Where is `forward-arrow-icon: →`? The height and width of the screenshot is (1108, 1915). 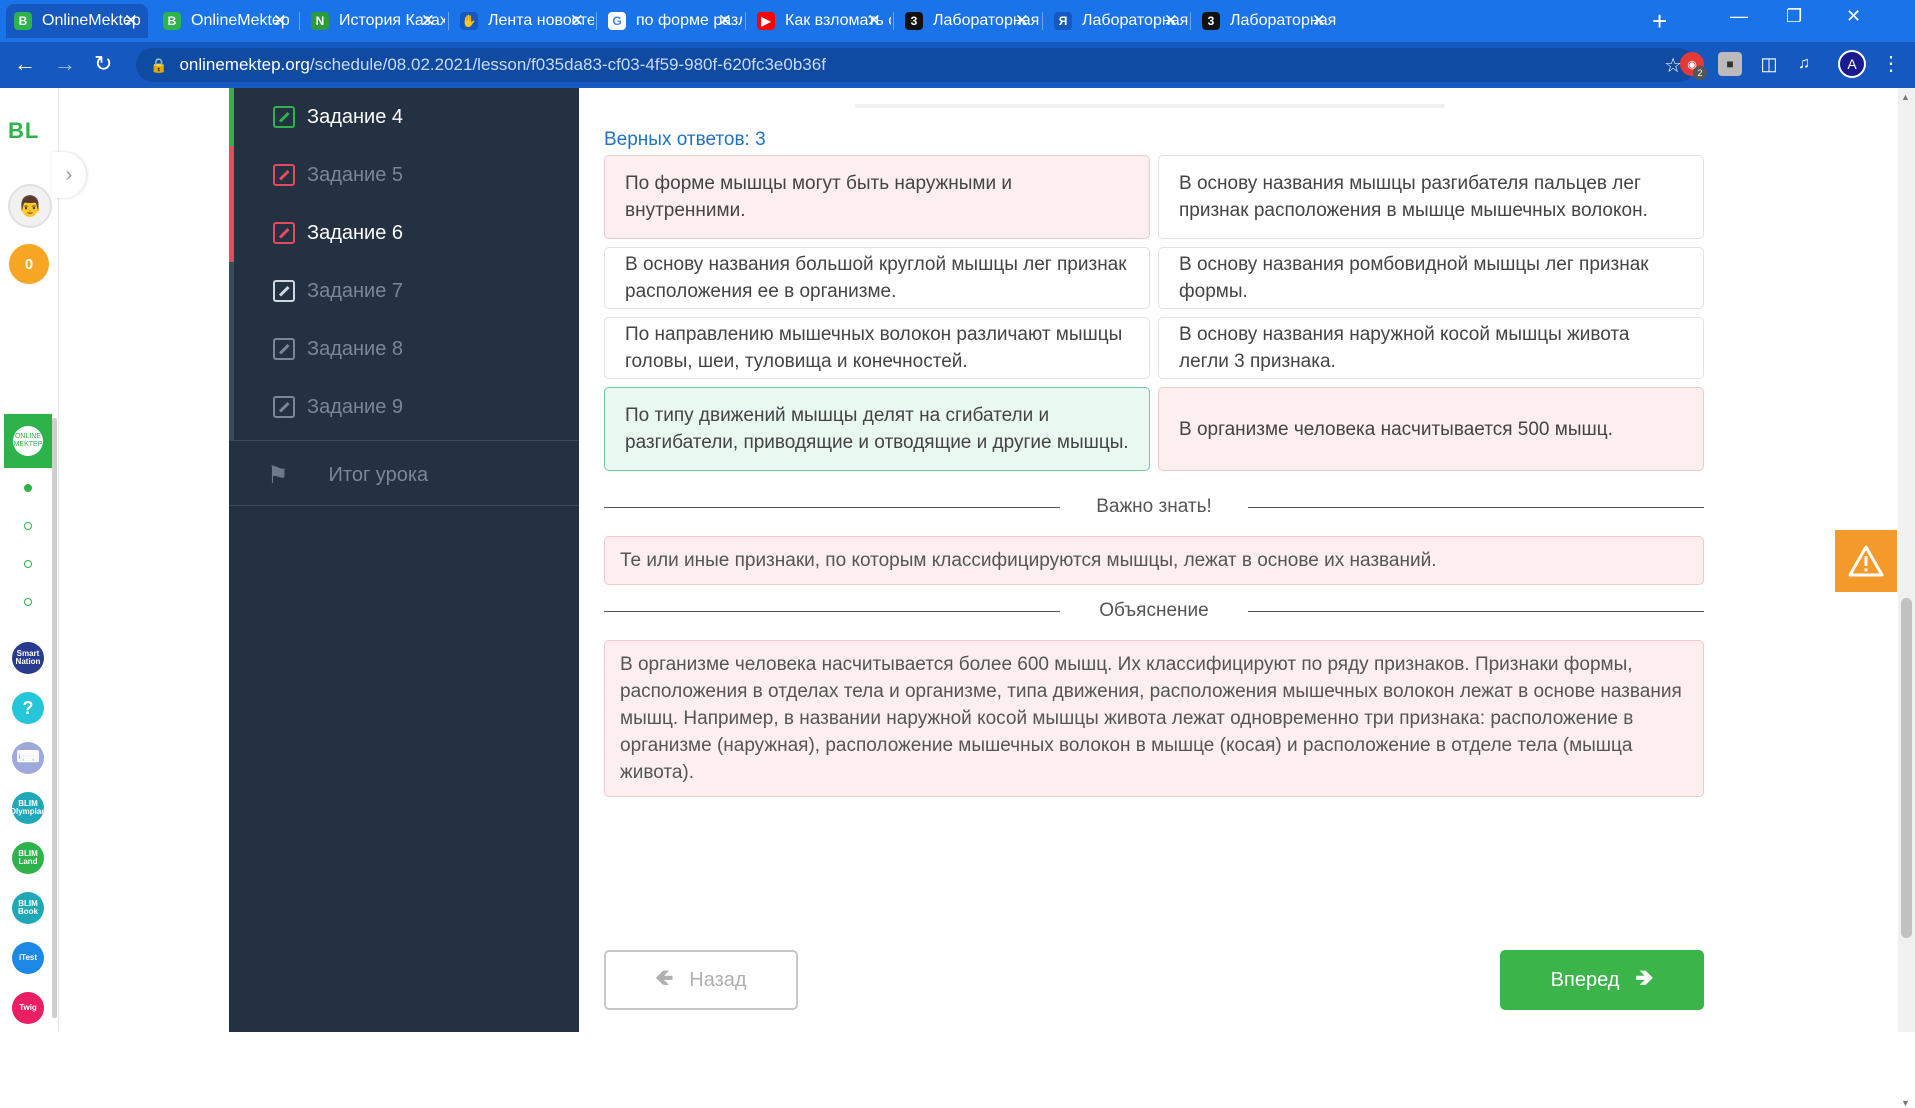 forward-arrow-icon: → is located at coordinates (65, 64).